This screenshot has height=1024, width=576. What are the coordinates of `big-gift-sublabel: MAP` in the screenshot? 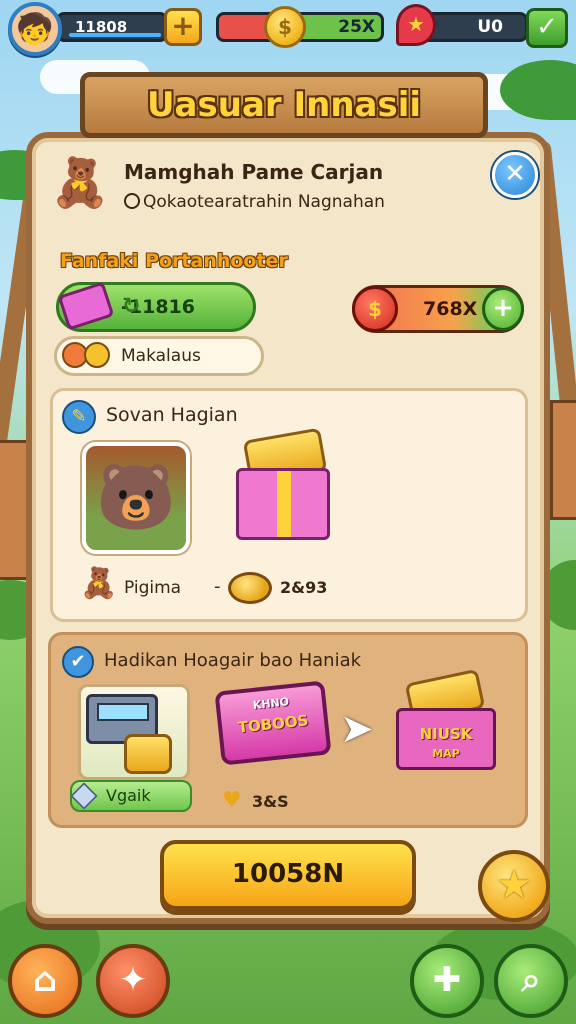 It's located at (446, 753).